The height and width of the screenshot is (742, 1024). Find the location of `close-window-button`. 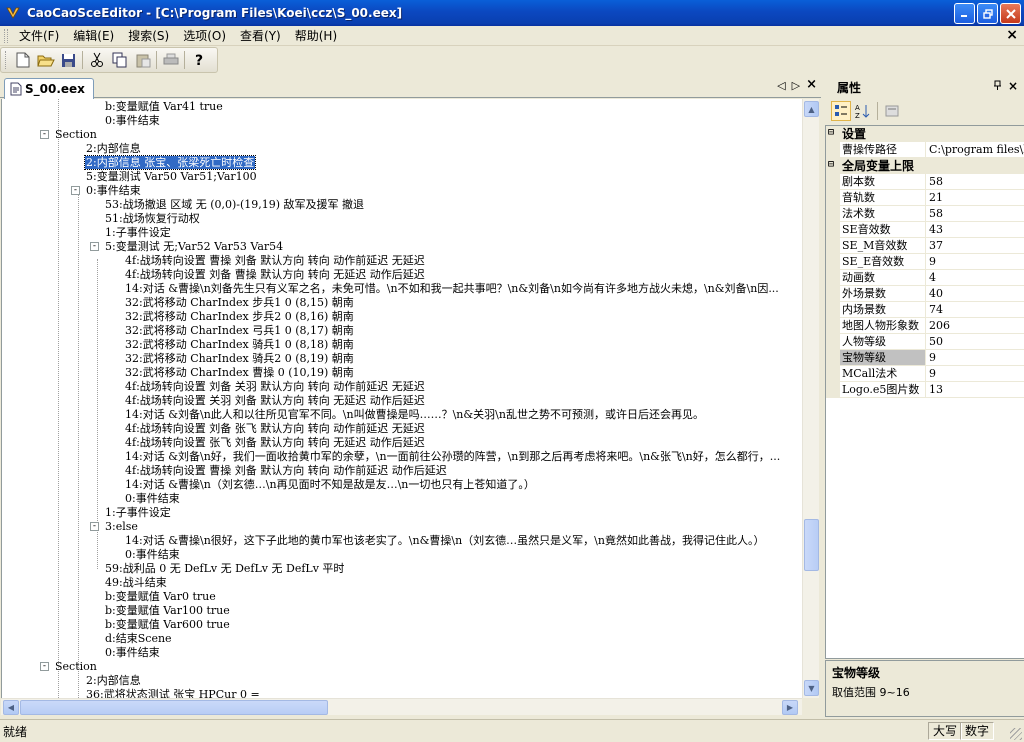

close-window-button is located at coordinates (1010, 13).